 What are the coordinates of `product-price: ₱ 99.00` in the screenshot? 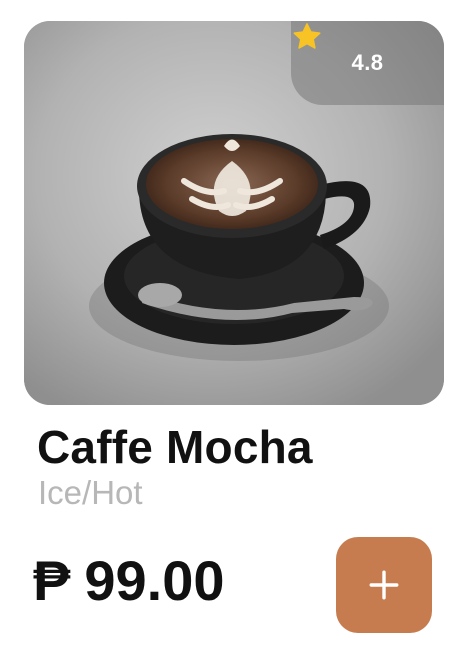 It's located at (129, 580).